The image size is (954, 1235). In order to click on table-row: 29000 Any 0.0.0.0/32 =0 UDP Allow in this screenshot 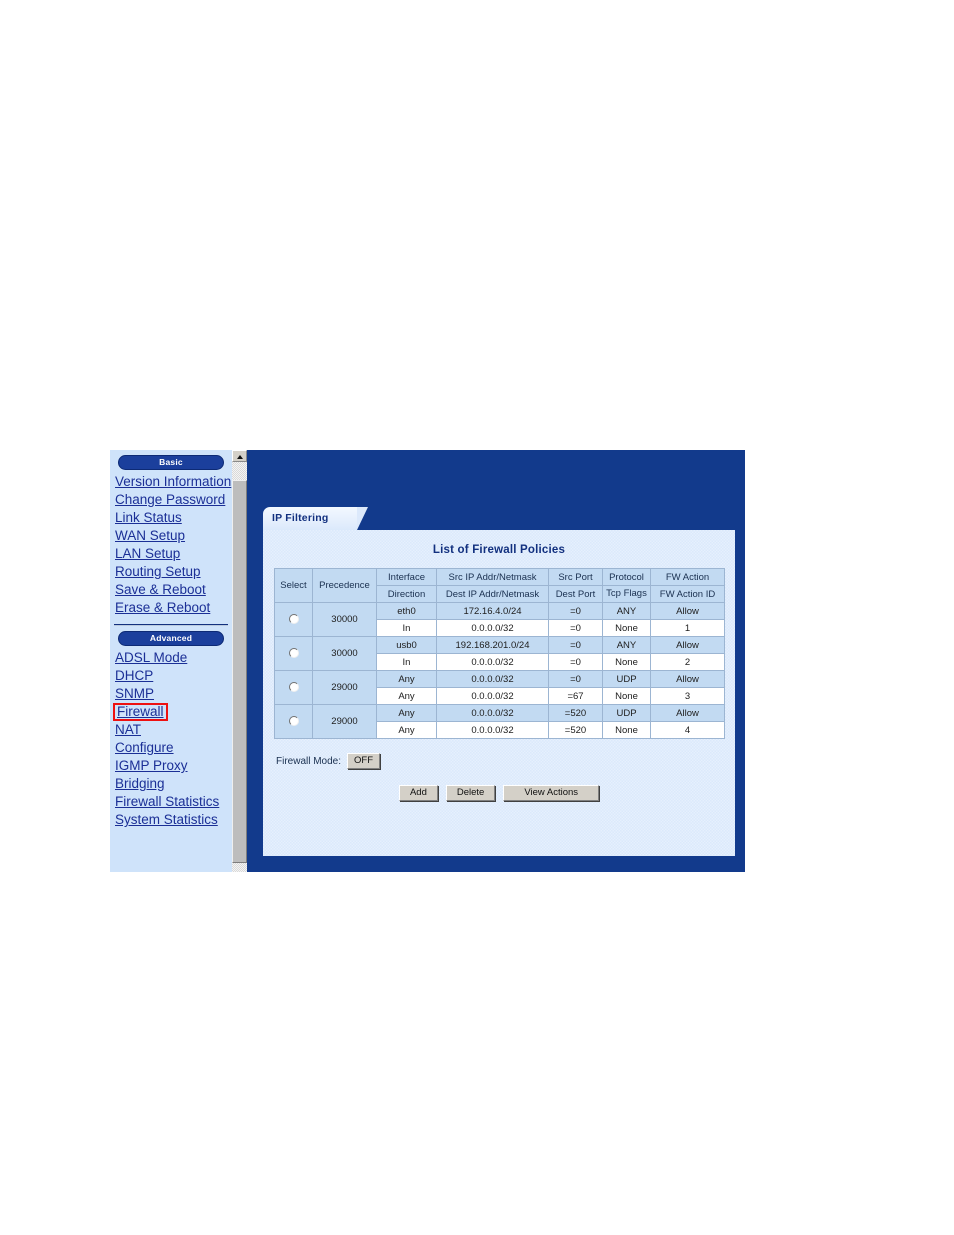, I will do `click(499, 687)`.